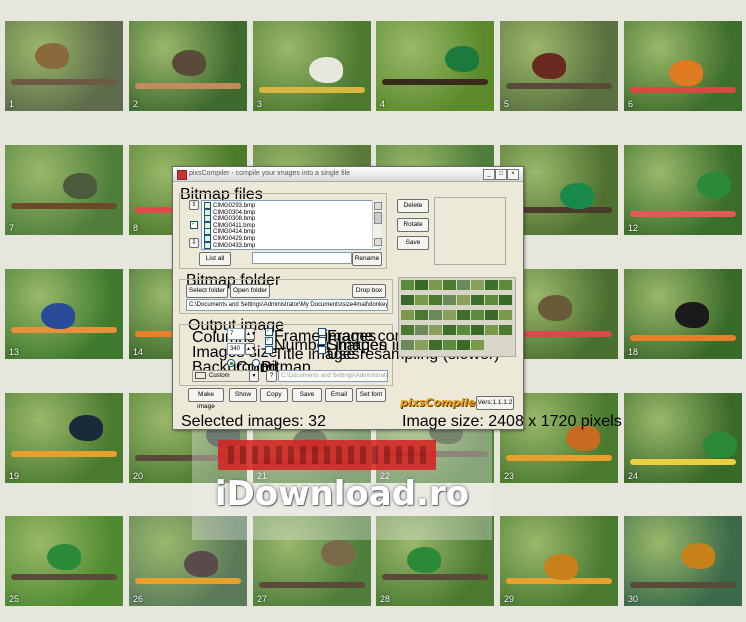 The image size is (746, 622). I want to click on photo-thumbnail: 5, so click(559, 66).